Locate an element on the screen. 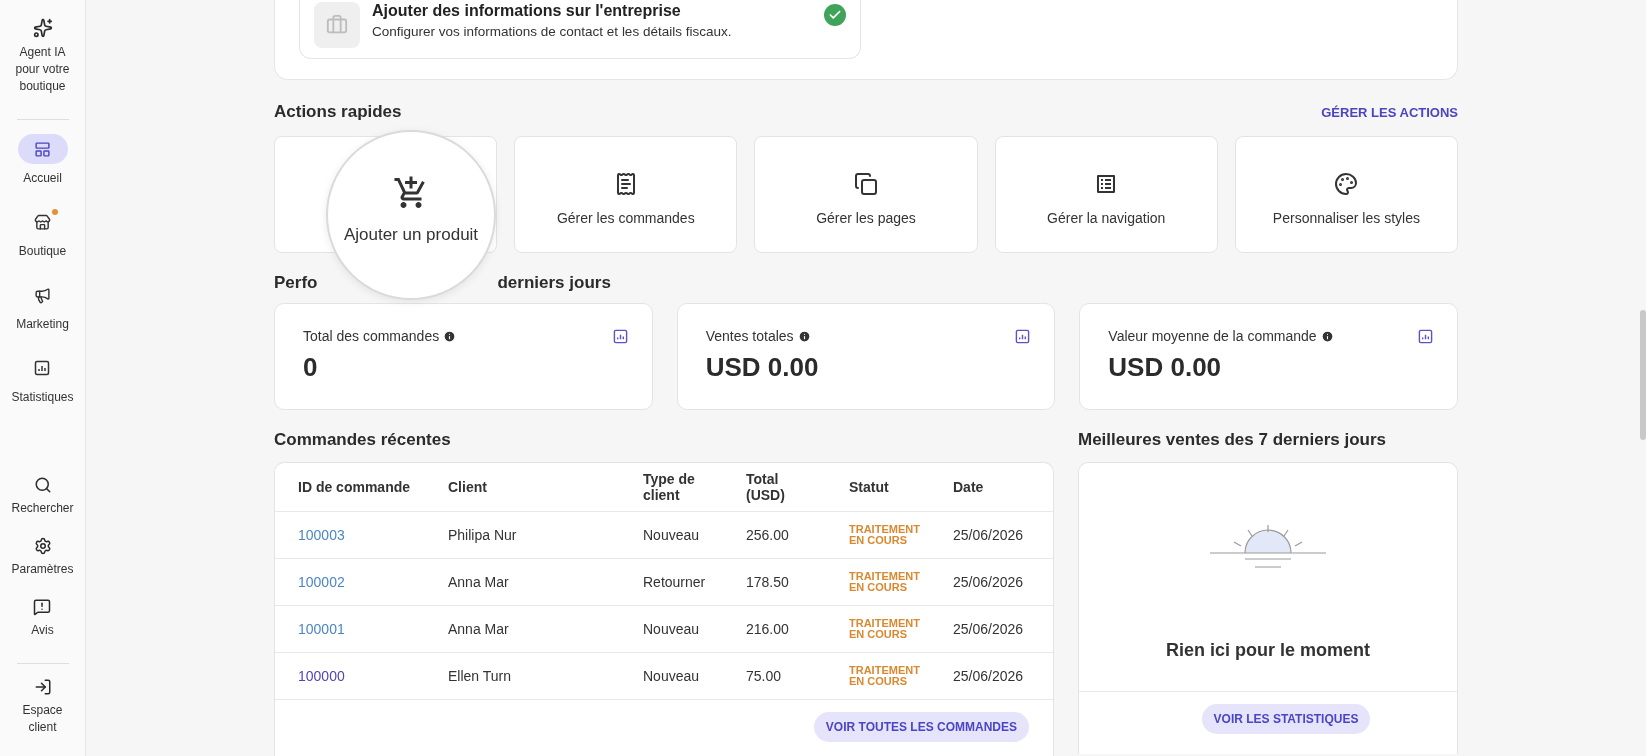 This screenshot has height=756, width=1646. magnifier-tooltip: Ajouter un produit is located at coordinates (411, 215).